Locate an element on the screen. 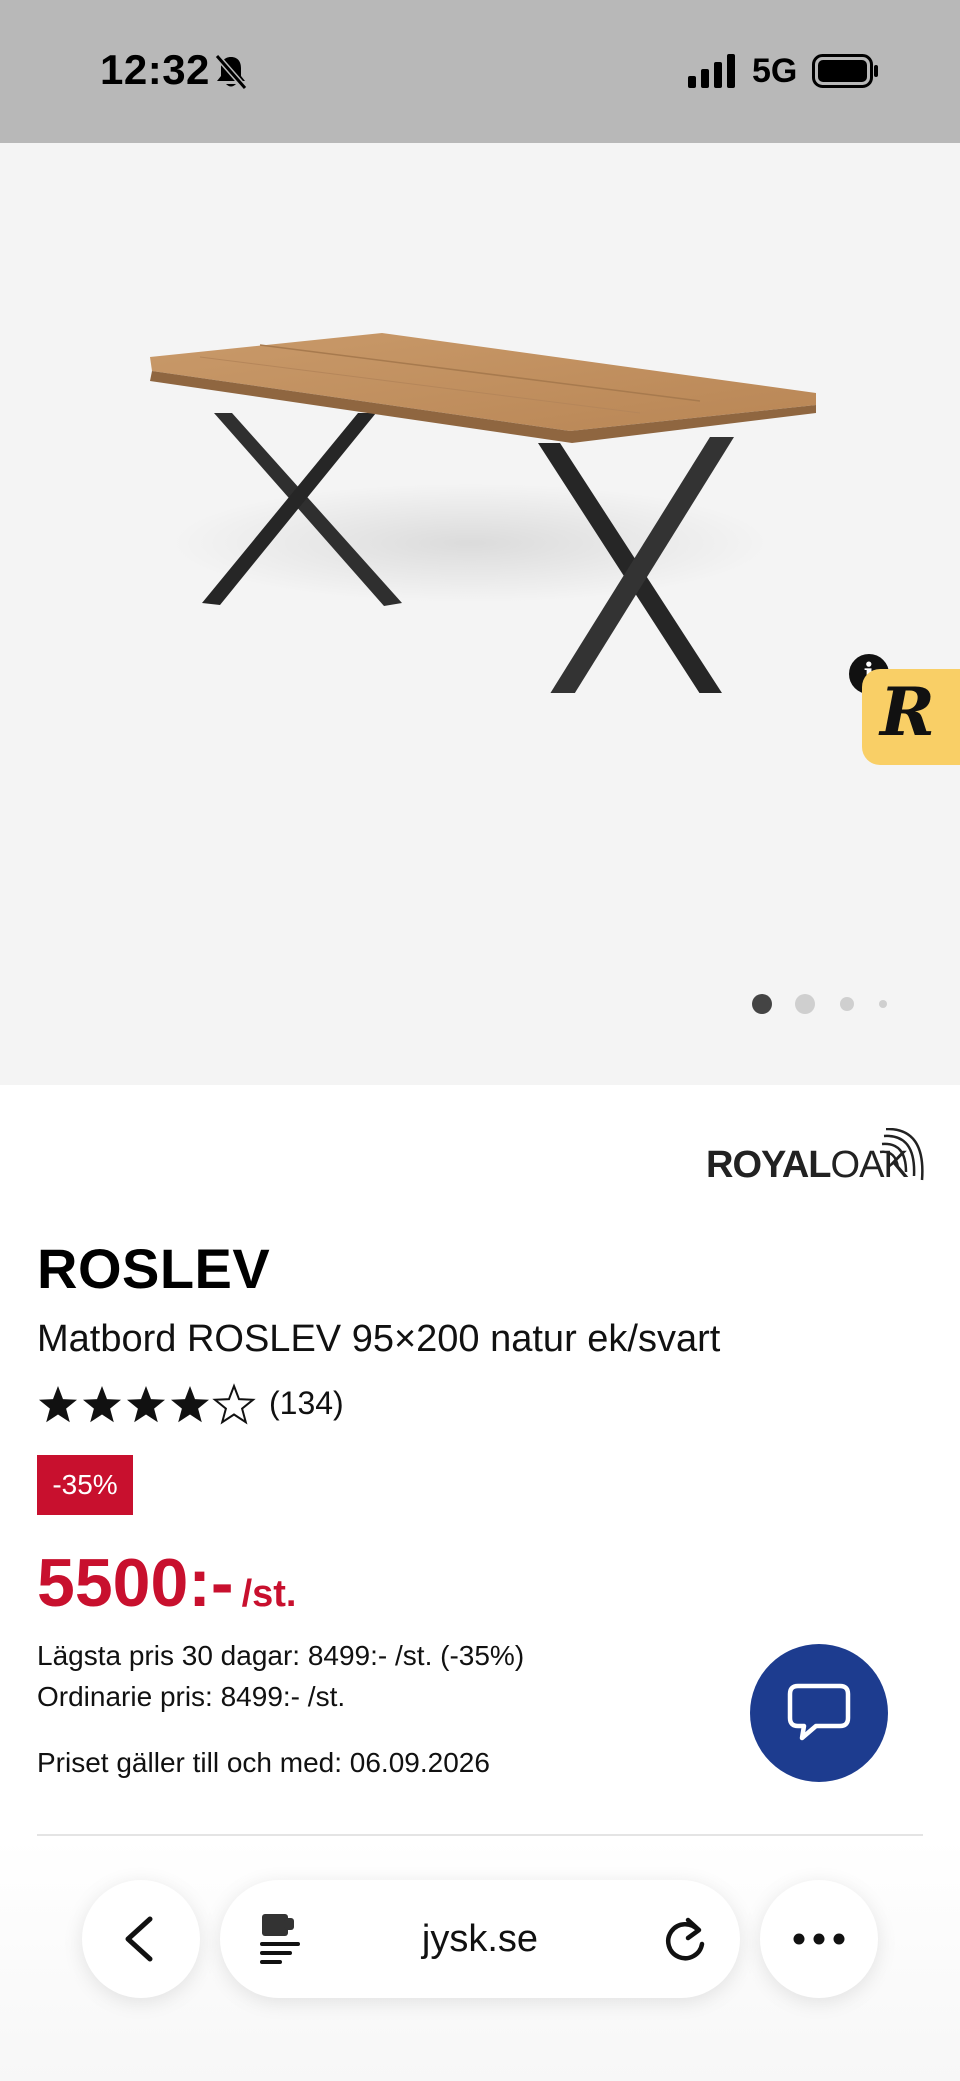  brand-logo-part1: ROYAL is located at coordinates (769, 1165).